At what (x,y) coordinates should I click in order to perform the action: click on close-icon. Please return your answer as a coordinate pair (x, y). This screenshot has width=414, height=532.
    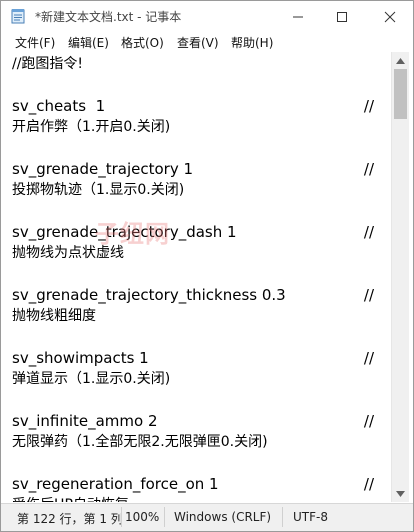
    Looking at the image, I should click on (390, 16).